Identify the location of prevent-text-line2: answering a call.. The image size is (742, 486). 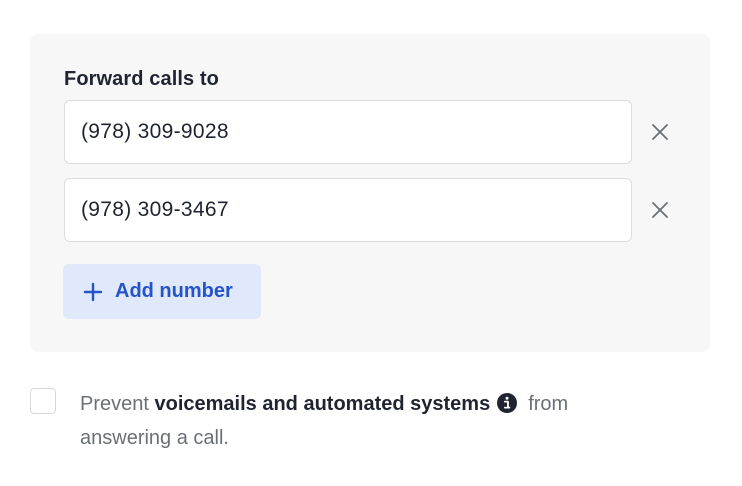
(154, 438).